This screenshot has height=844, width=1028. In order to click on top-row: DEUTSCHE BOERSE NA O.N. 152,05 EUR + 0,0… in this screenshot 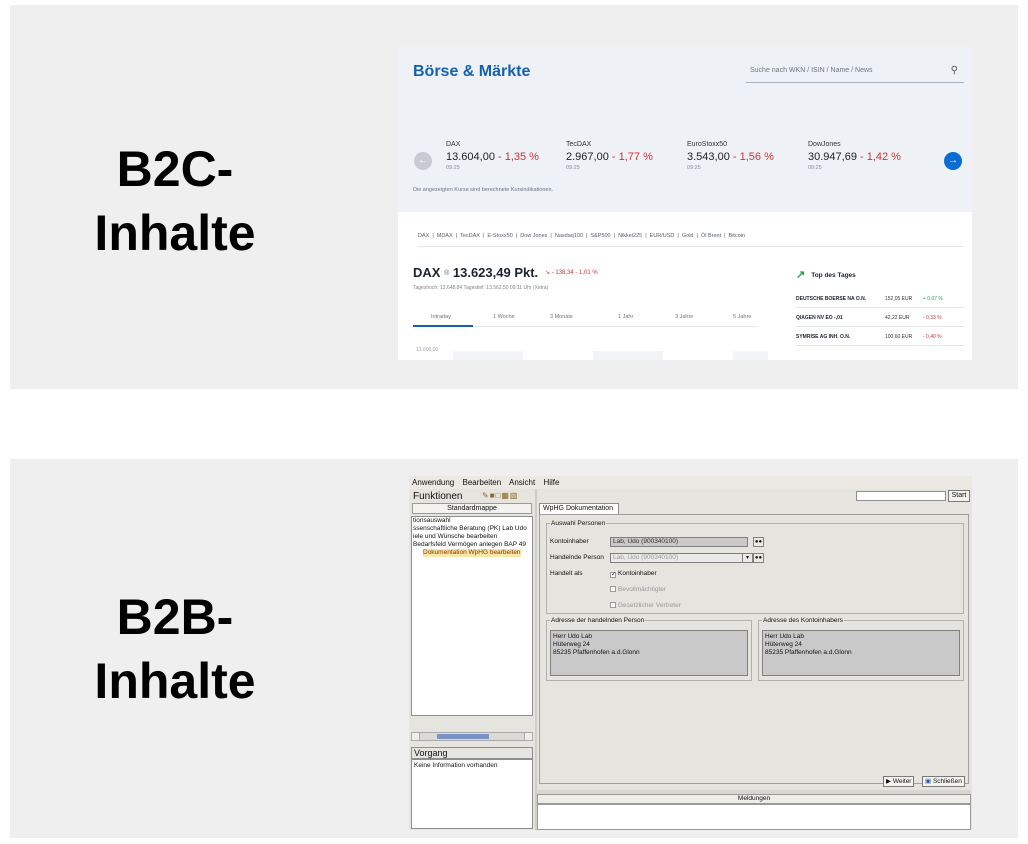, I will do `click(880, 299)`.